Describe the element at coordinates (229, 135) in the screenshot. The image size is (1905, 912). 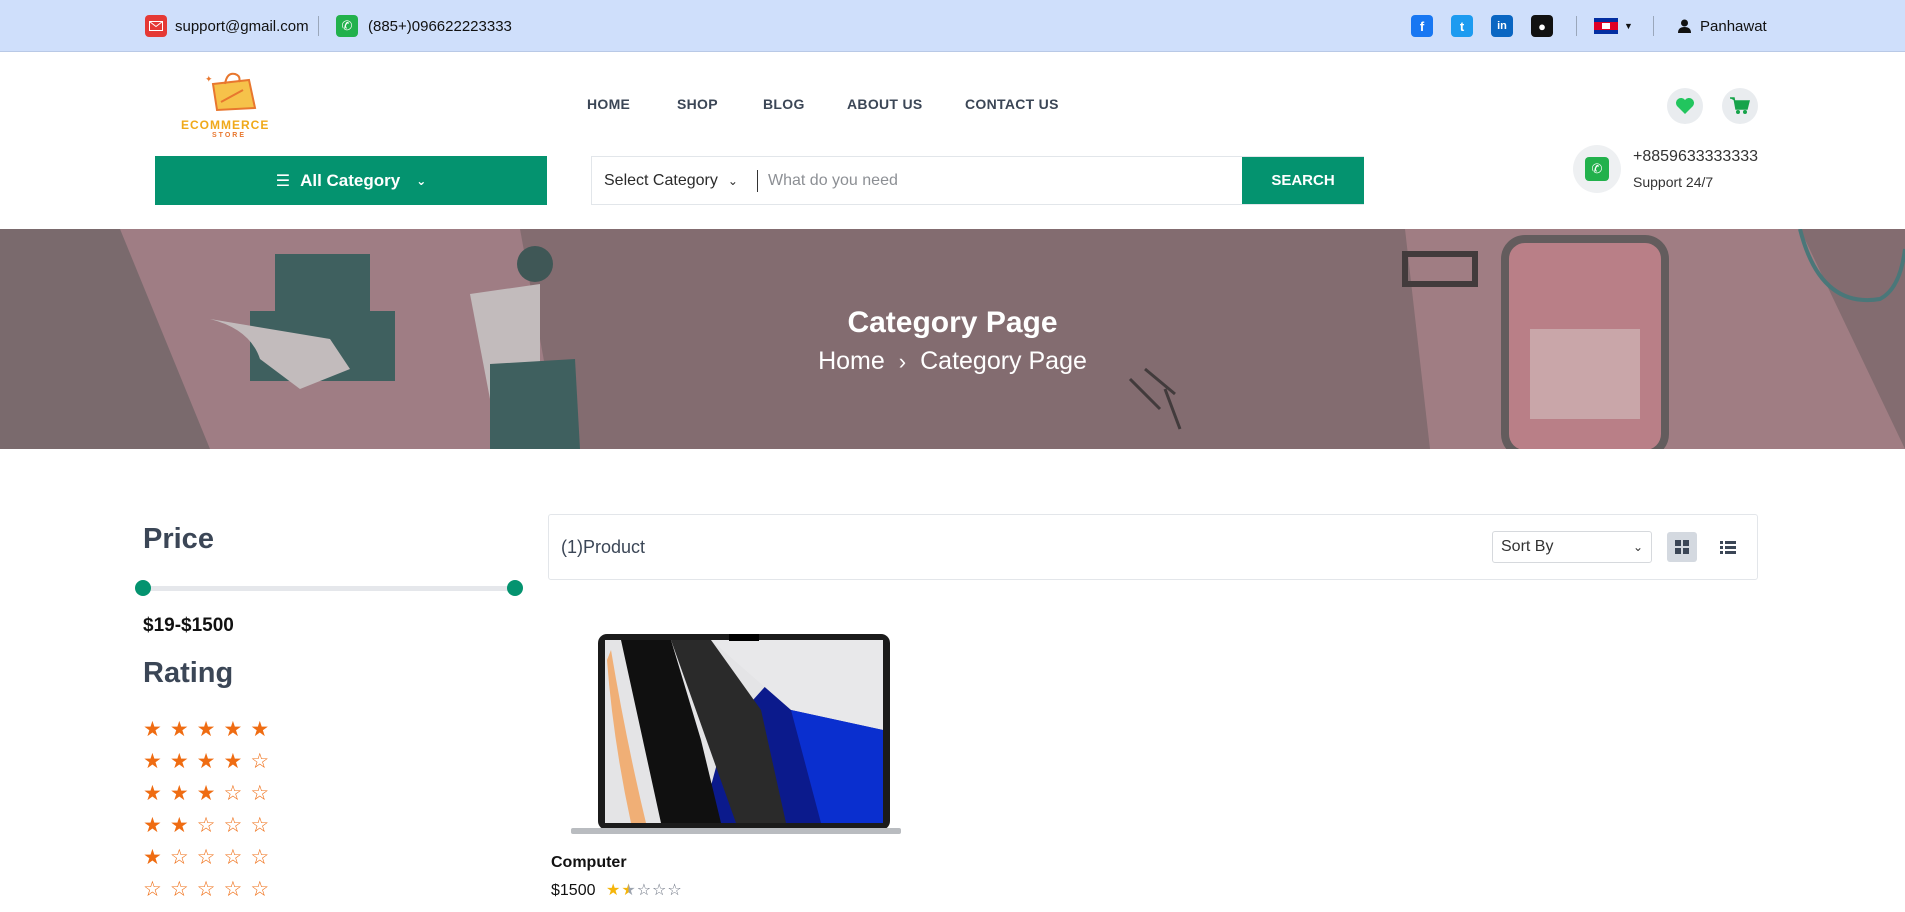
I see `logo-subtext: STORE` at that location.